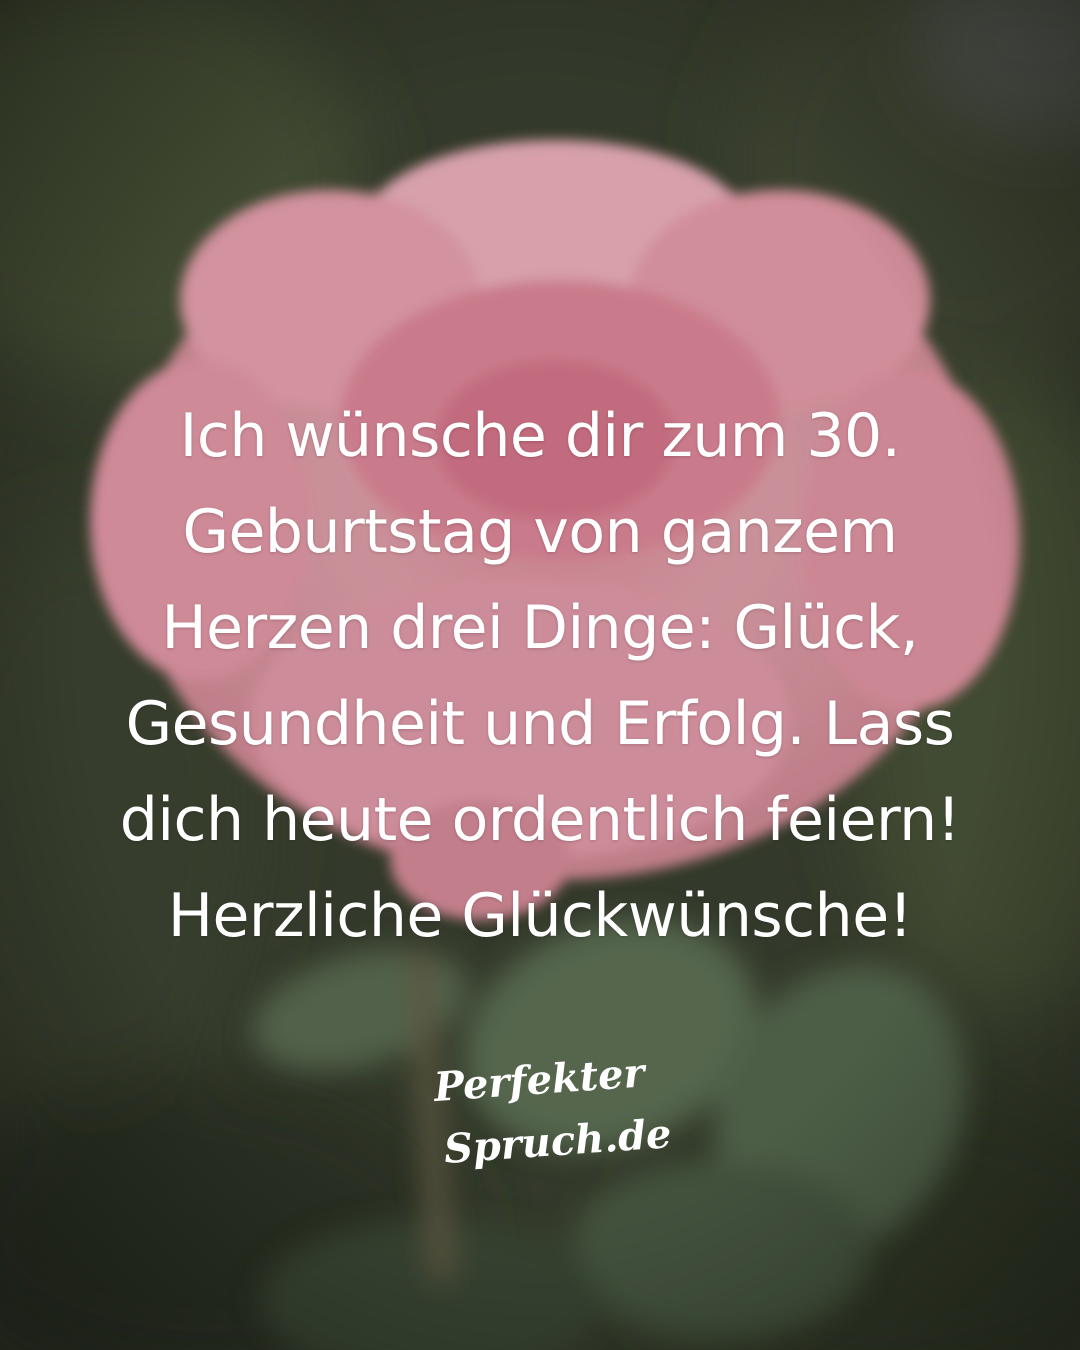 The width and height of the screenshot is (1080, 1350). I want to click on quote-line: Herzen drei Dinge: Glück,, so click(540, 628).